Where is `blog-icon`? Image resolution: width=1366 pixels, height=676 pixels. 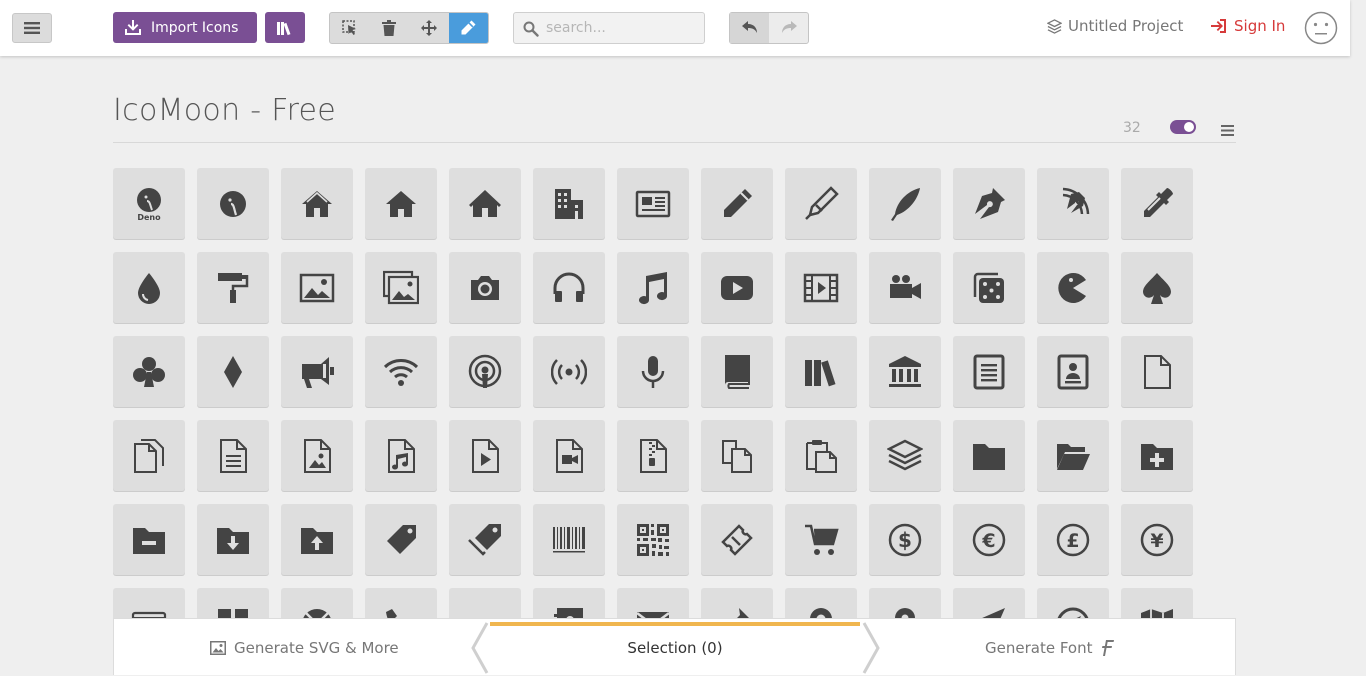
blog-icon is located at coordinates (1076, 201).